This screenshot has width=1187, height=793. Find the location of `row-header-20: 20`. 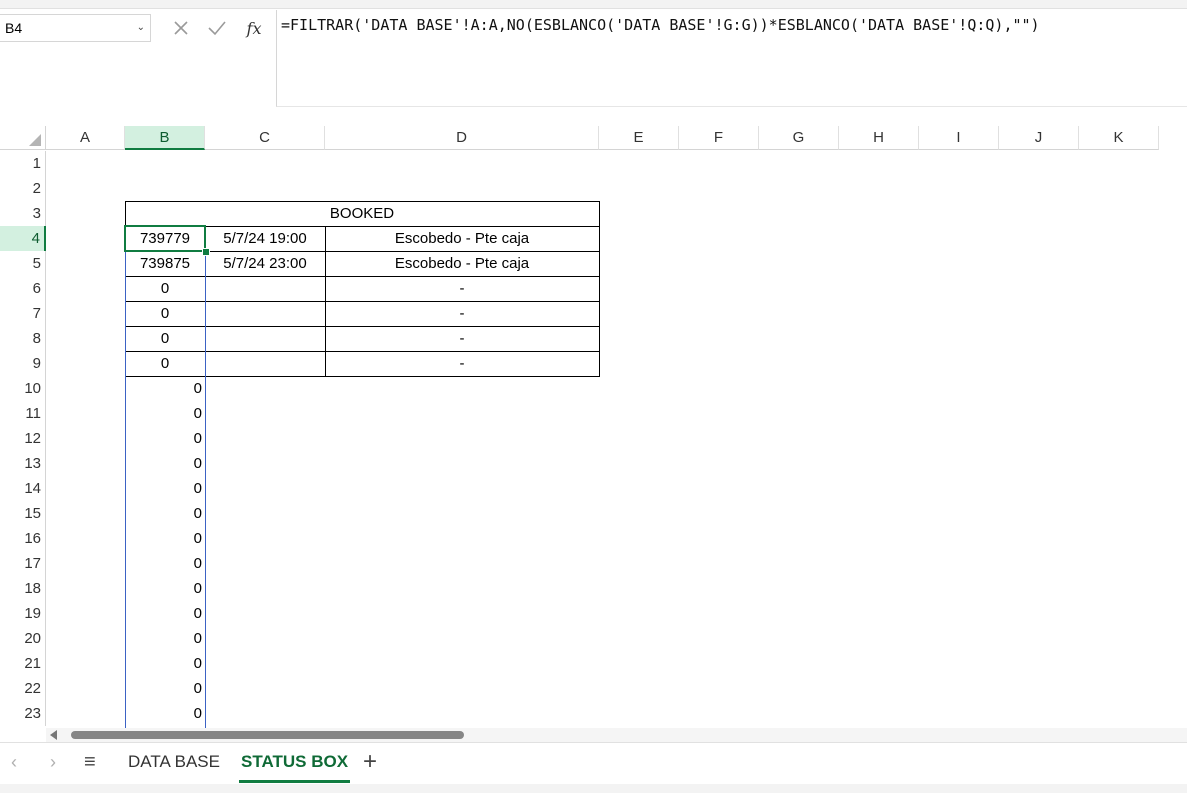

row-header-20: 20 is located at coordinates (23, 638).